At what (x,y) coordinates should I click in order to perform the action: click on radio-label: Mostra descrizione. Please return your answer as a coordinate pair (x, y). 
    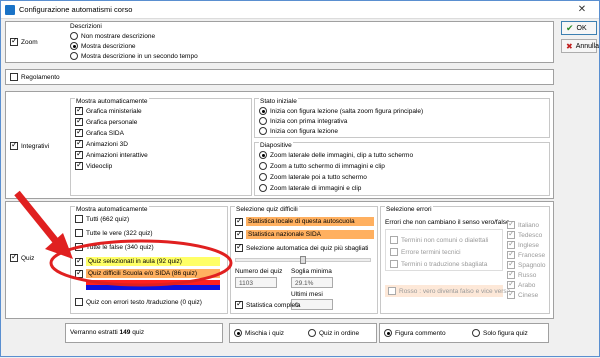
    Looking at the image, I should click on (108, 46).